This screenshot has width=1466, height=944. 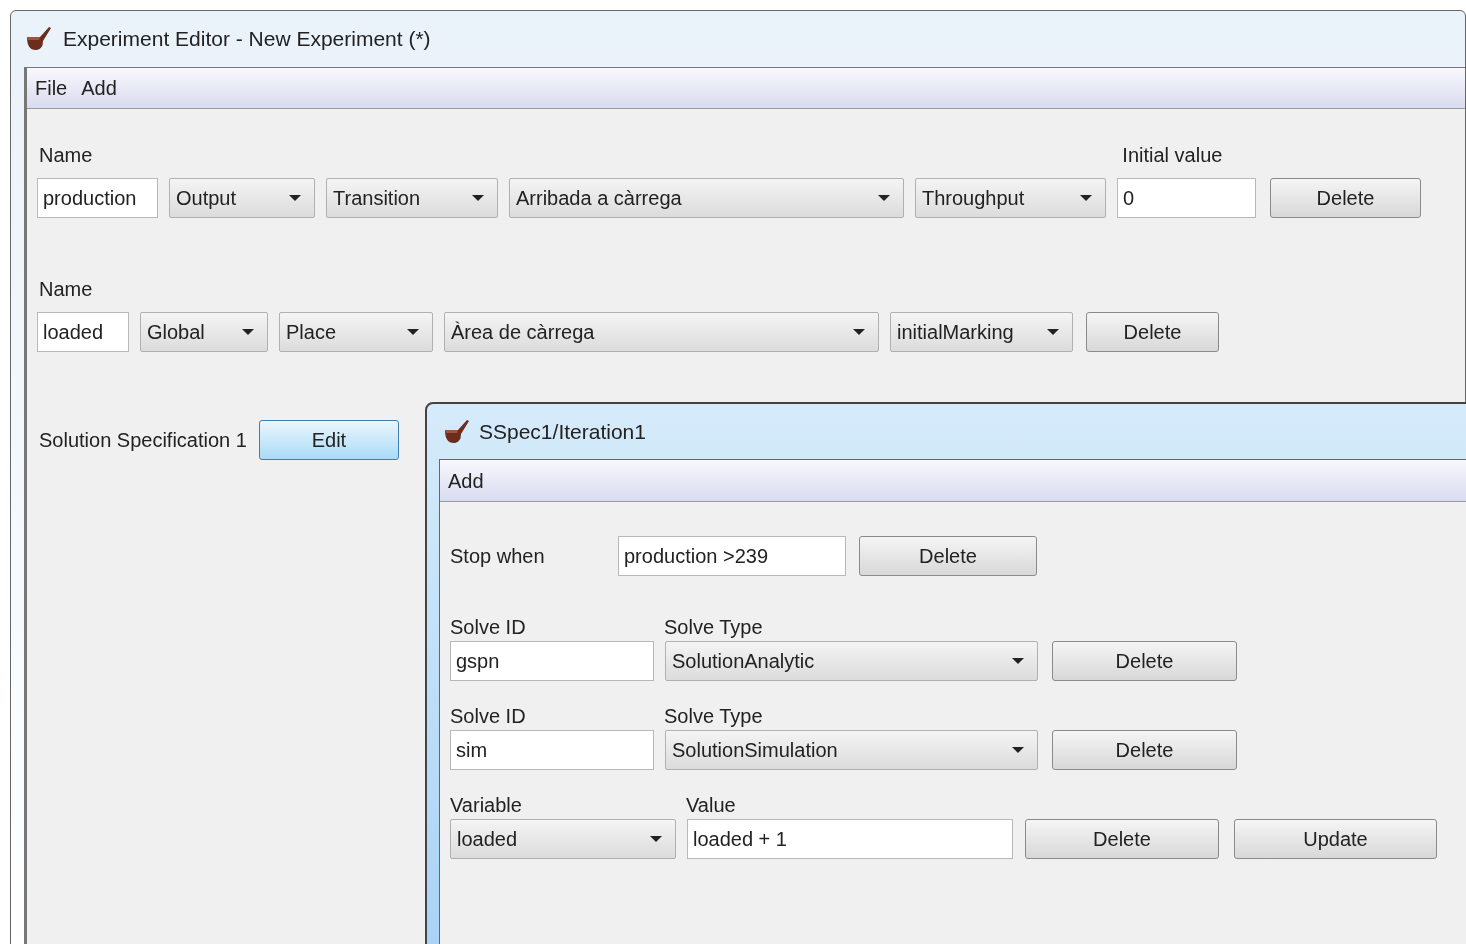 I want to click on combo-box: Throughput, so click(x=1010, y=198).